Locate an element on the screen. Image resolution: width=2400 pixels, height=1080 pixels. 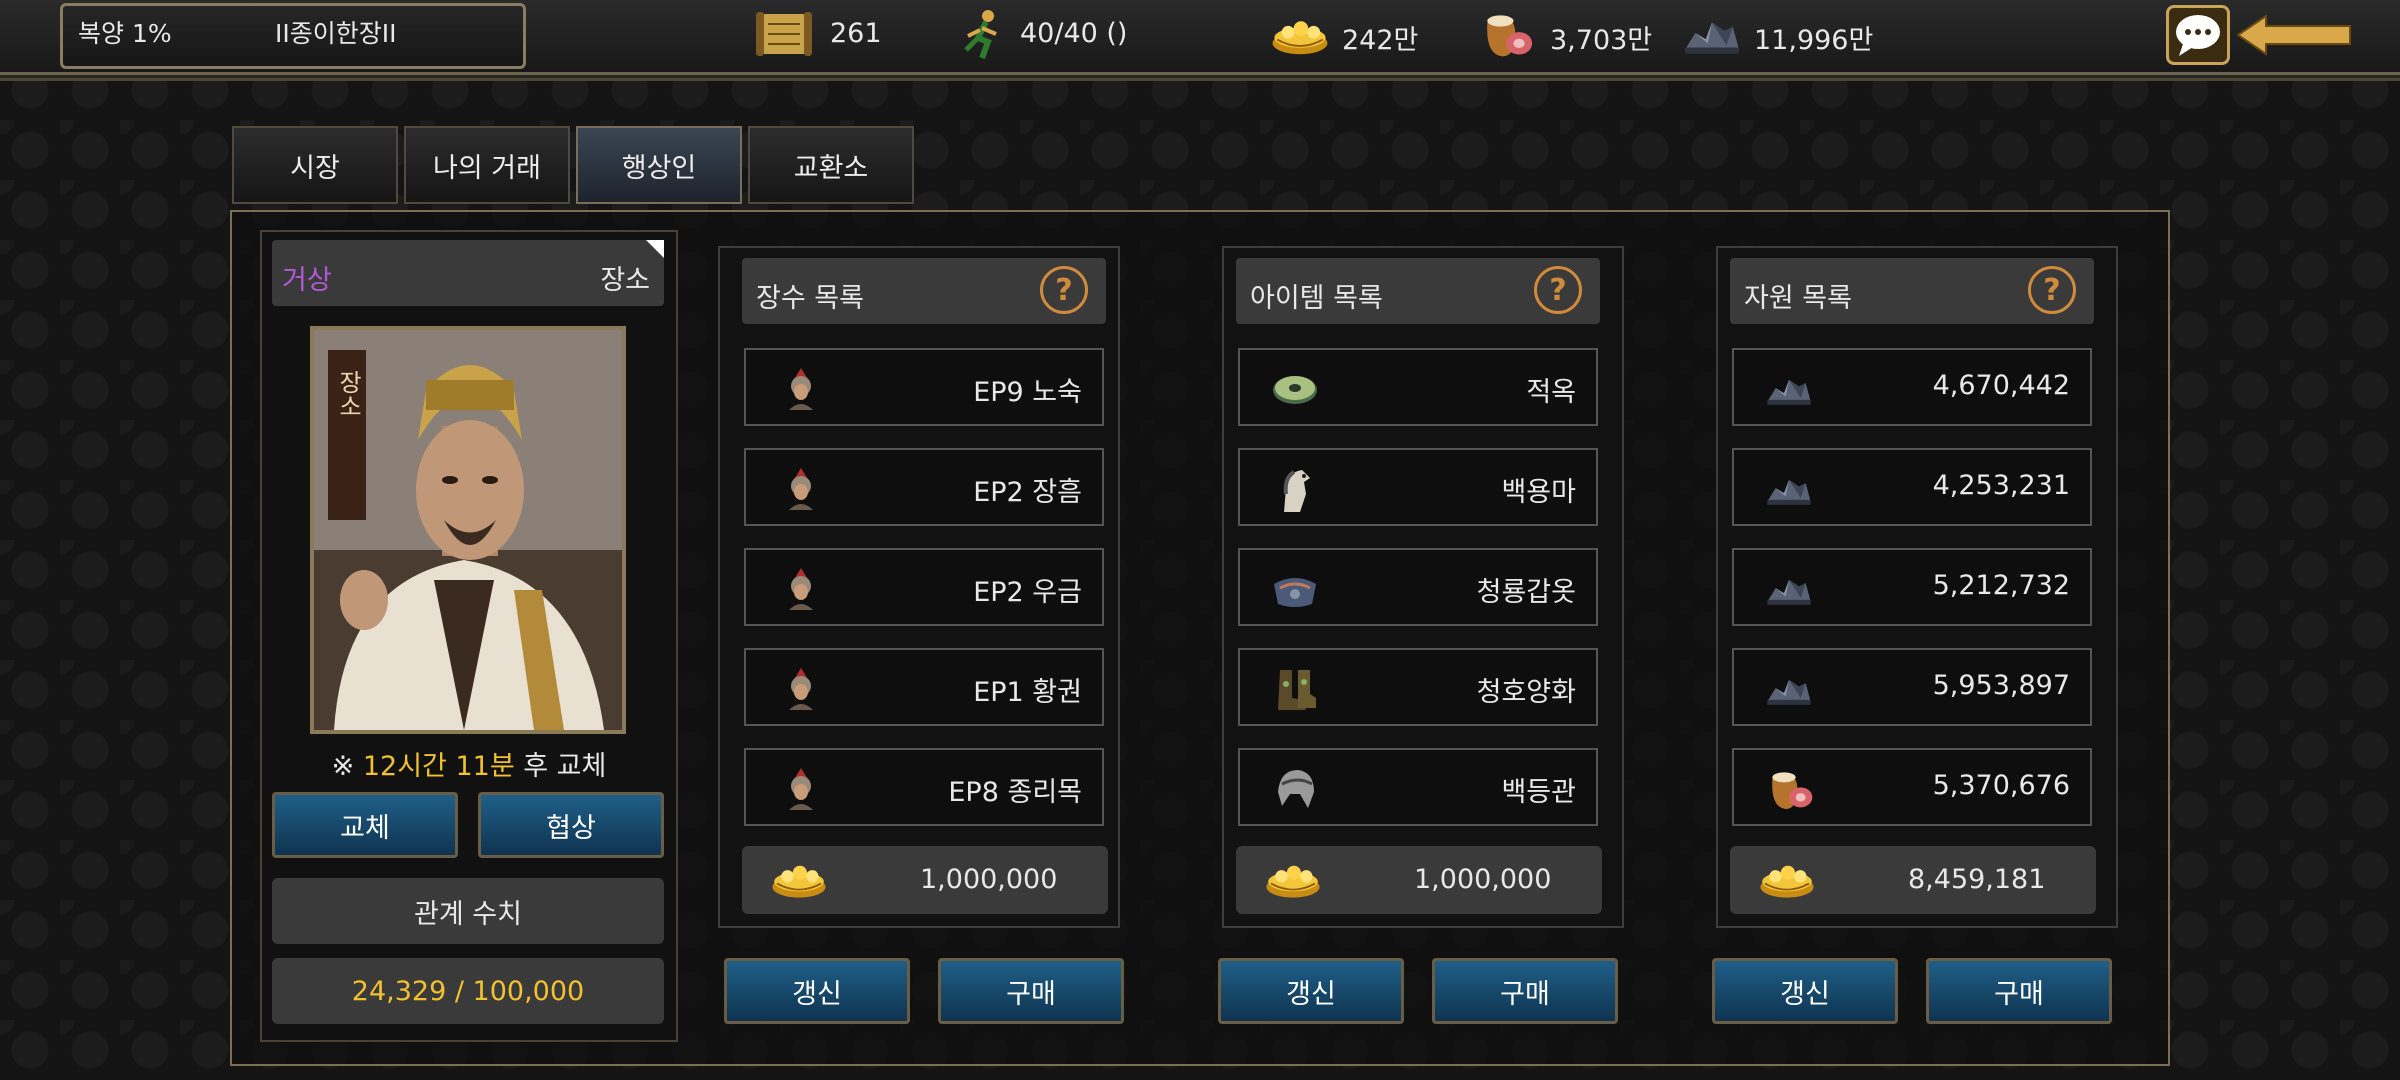
runner-icon is located at coordinates (984, 34).